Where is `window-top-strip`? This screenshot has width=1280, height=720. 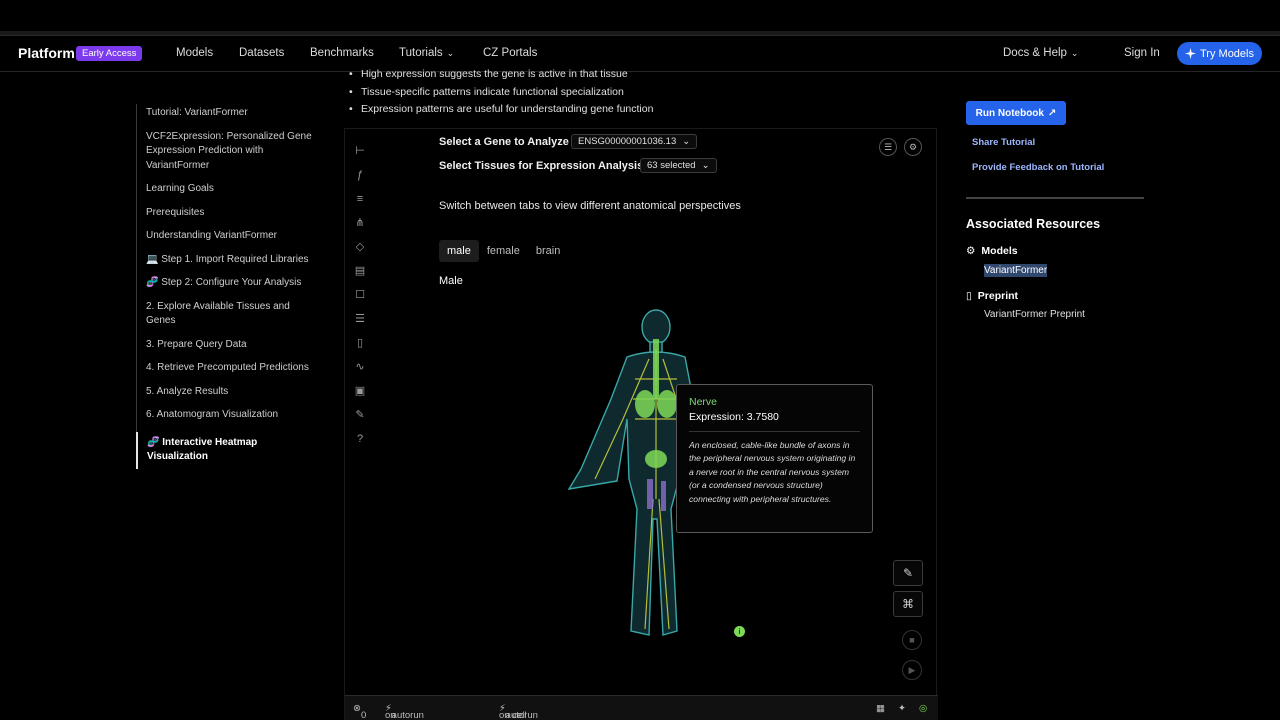
window-top-strip is located at coordinates (640, 18).